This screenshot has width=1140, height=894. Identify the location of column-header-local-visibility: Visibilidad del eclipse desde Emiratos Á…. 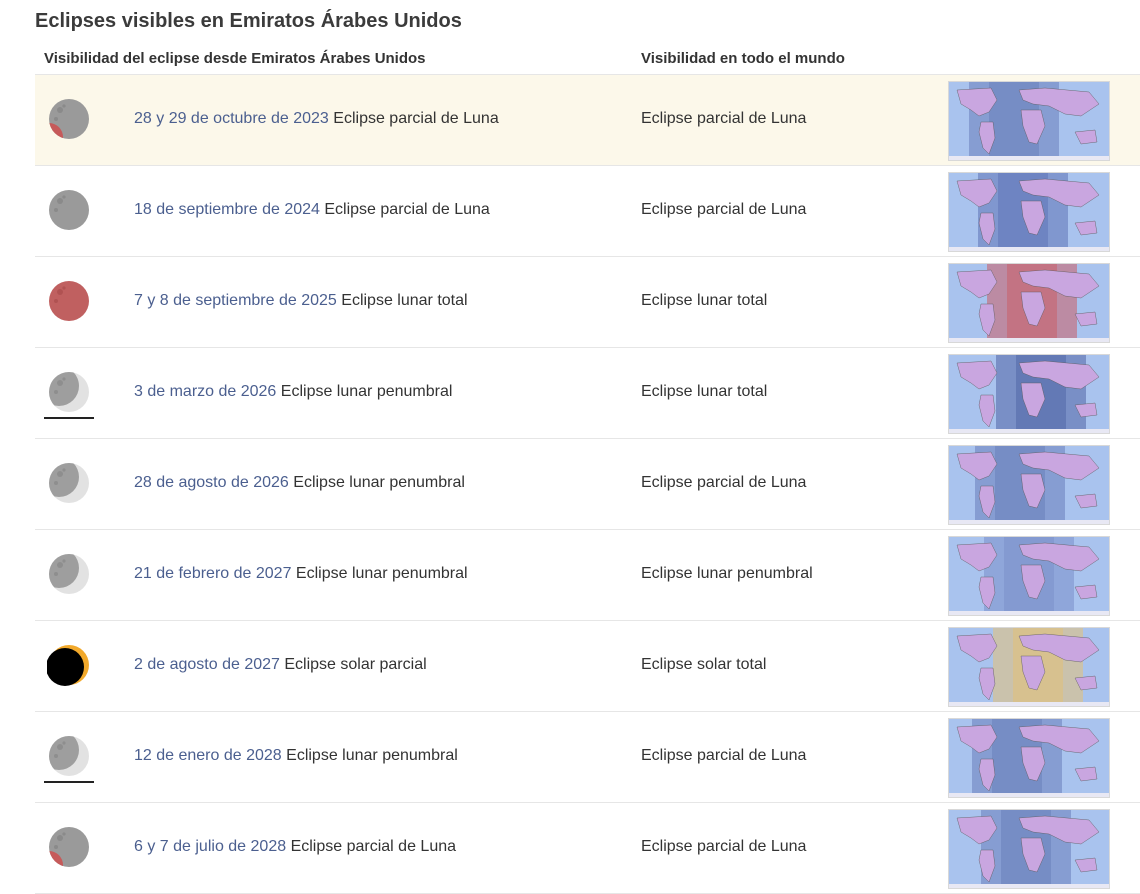
(235, 58).